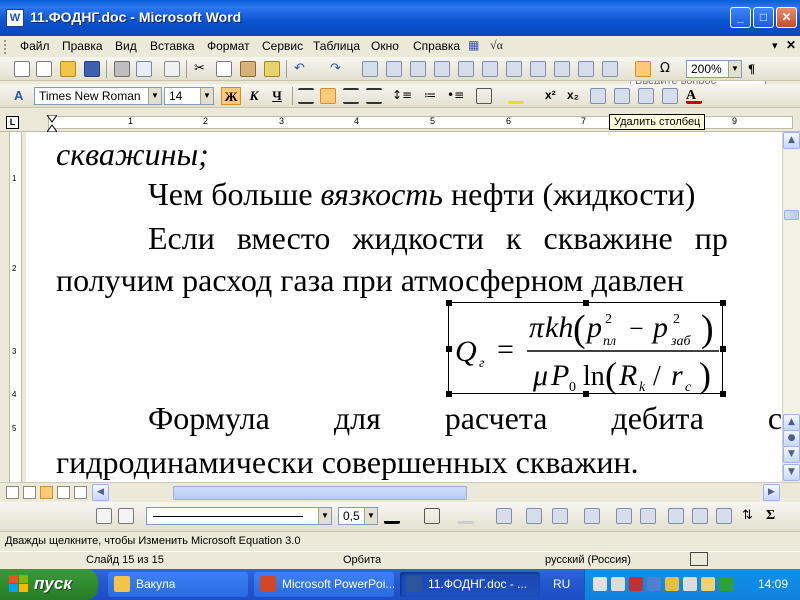  What do you see at coordinates (394, 69) in the screenshot?
I see `tables-borders-icon` at bounding box center [394, 69].